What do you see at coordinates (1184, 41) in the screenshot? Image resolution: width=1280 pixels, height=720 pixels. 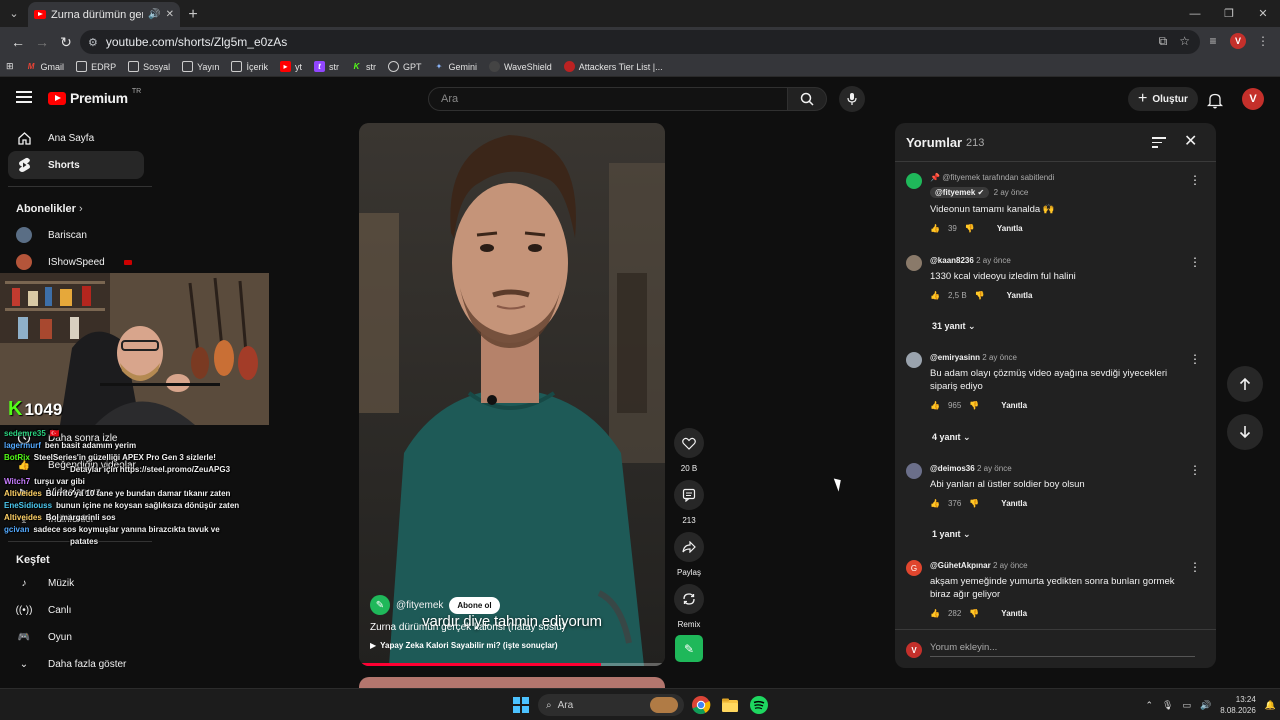 I see `bookmark-star-icon: ☆` at bounding box center [1184, 41].